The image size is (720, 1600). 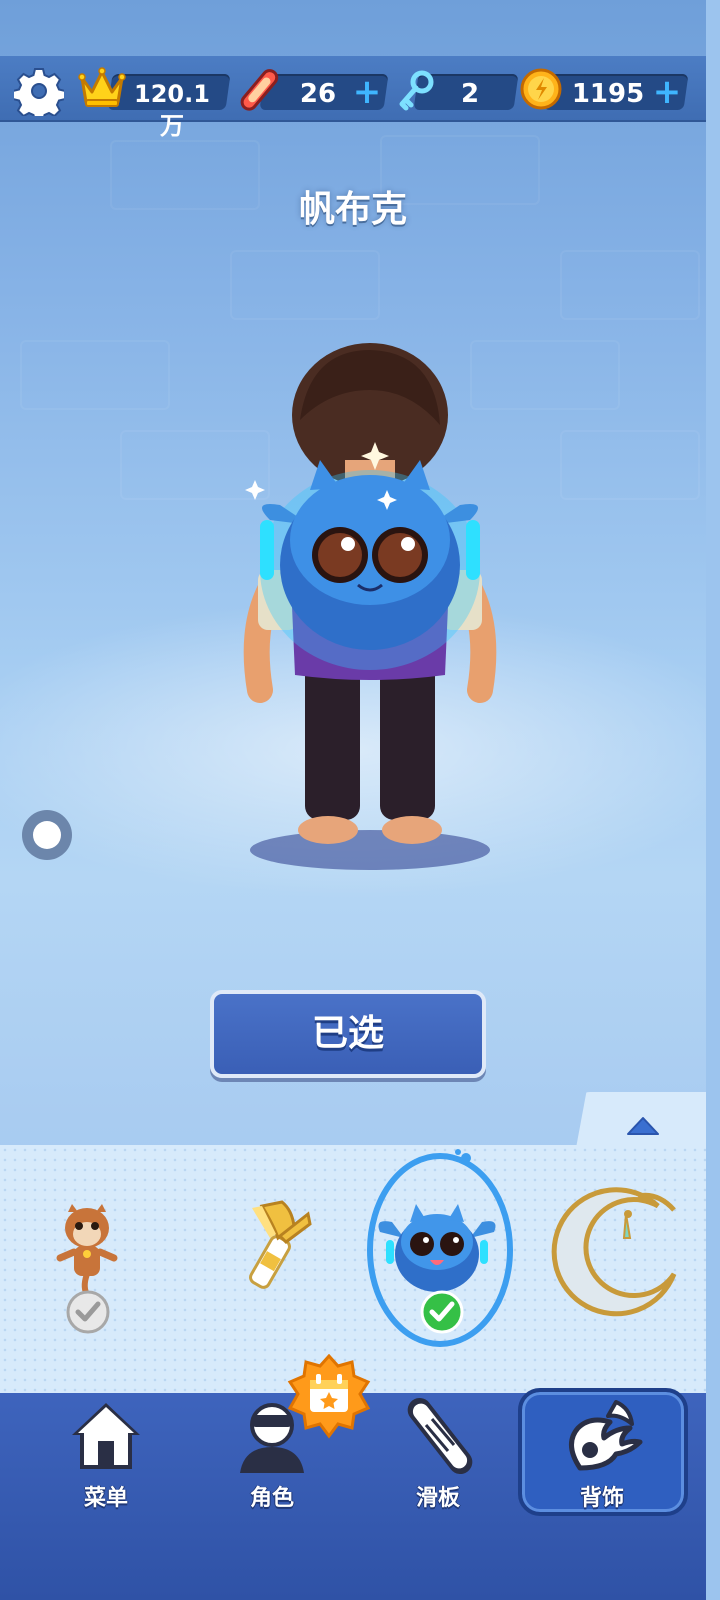 I want to click on coin-count: 1195, so click(x=608, y=94).